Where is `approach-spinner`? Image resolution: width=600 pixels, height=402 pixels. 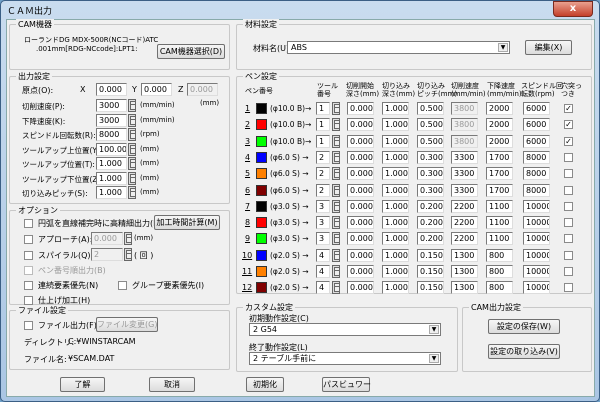 approach-spinner is located at coordinates (128, 238).